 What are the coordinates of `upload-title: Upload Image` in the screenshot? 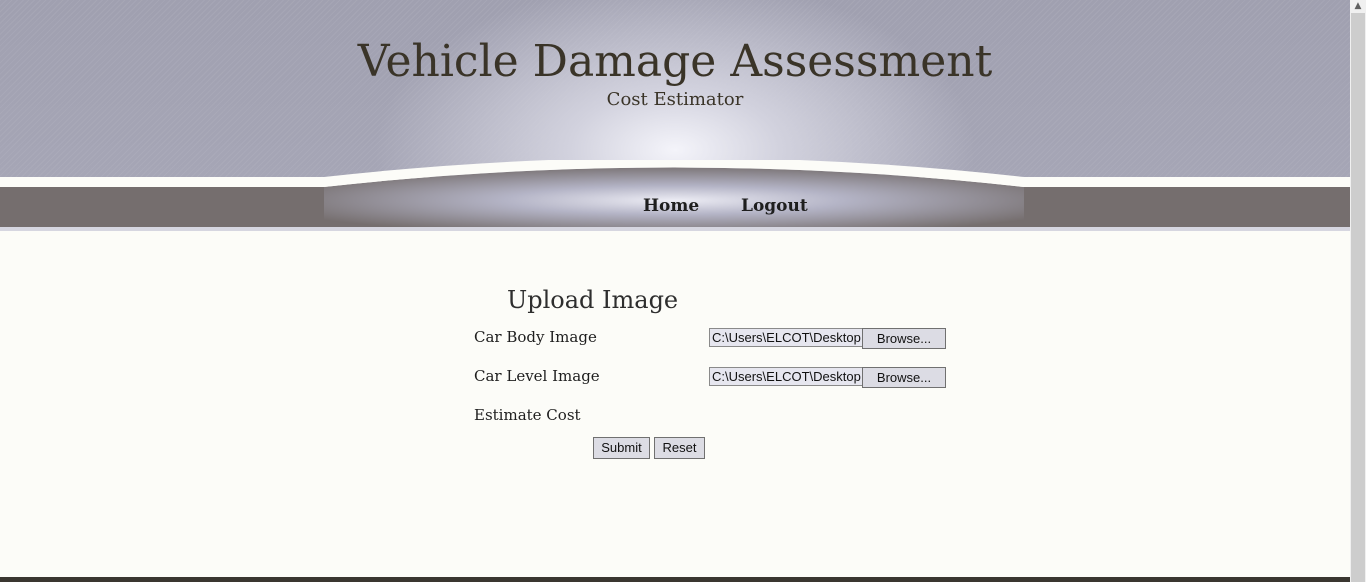 It's located at (593, 300).